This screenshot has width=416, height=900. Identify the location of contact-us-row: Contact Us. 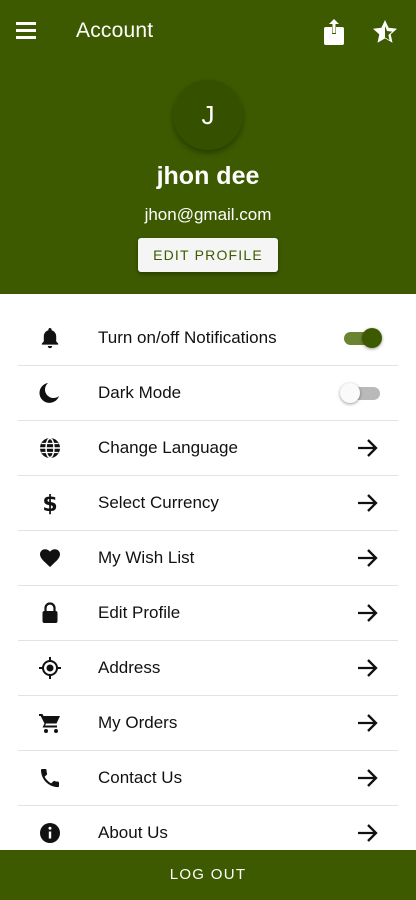
(208, 778).